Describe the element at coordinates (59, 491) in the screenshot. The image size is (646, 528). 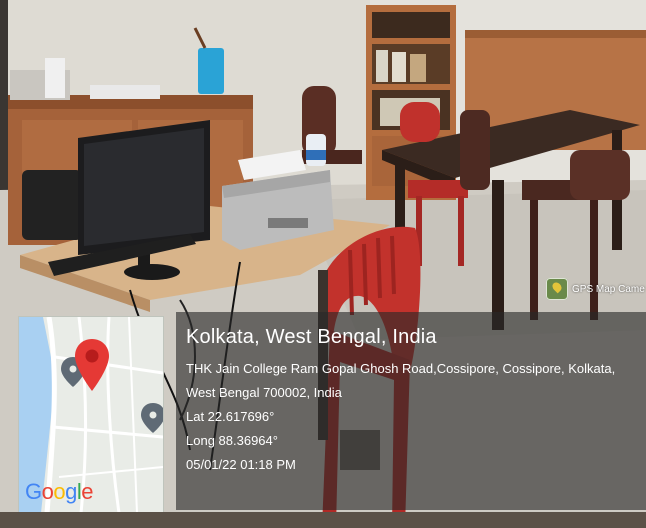
I see `google-logo: Google` at that location.